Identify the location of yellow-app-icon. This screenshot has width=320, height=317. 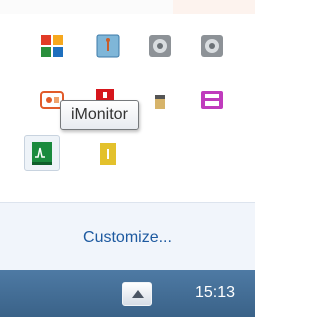
(108, 154).